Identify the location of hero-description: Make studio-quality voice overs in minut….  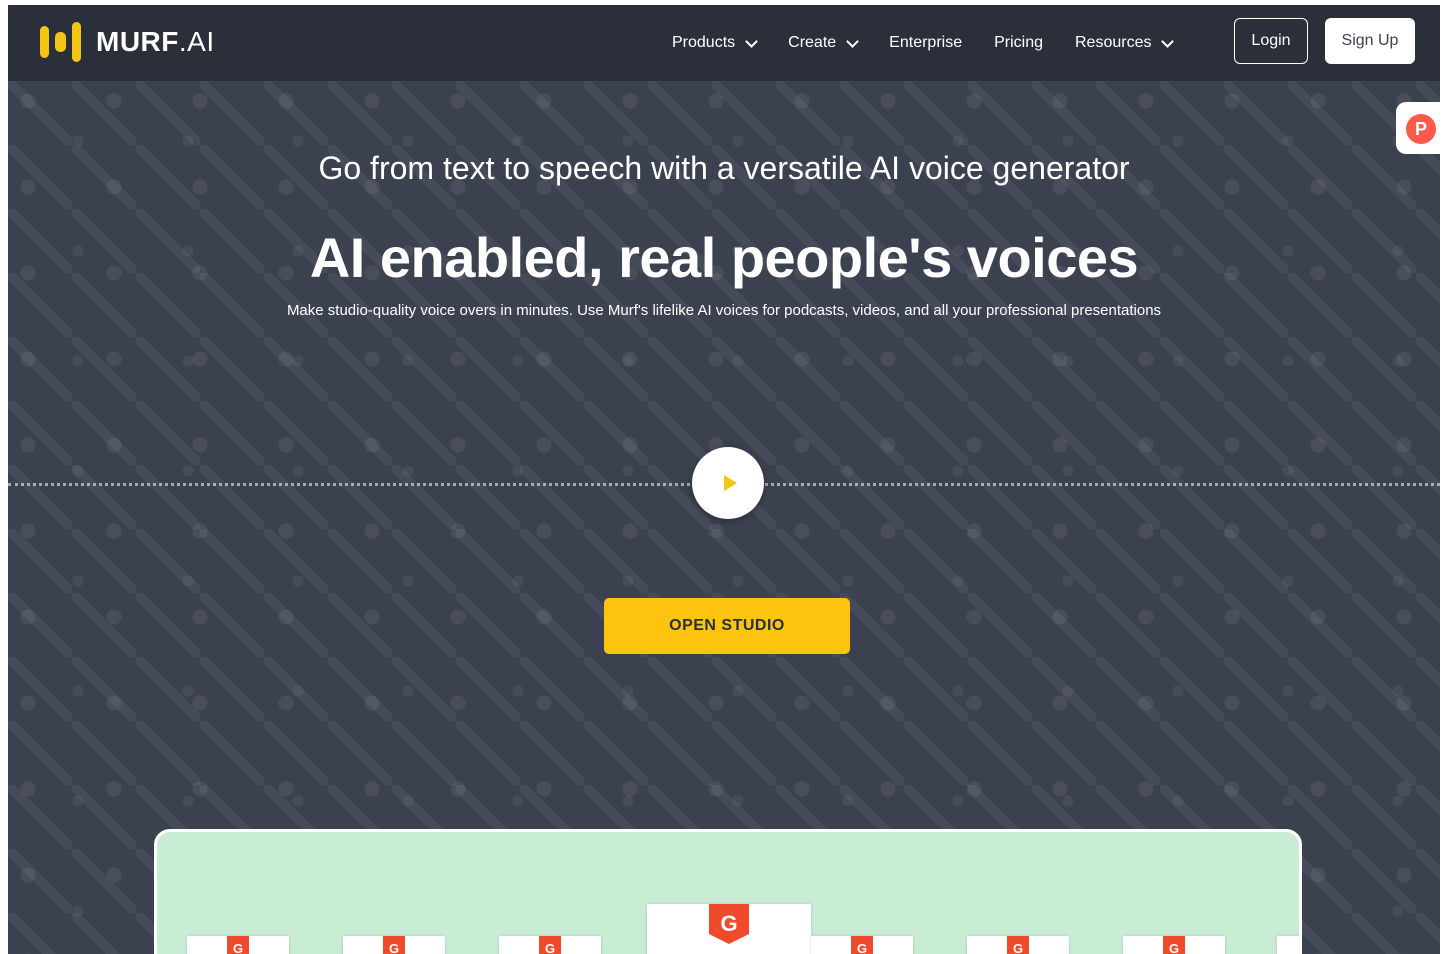
(724, 310).